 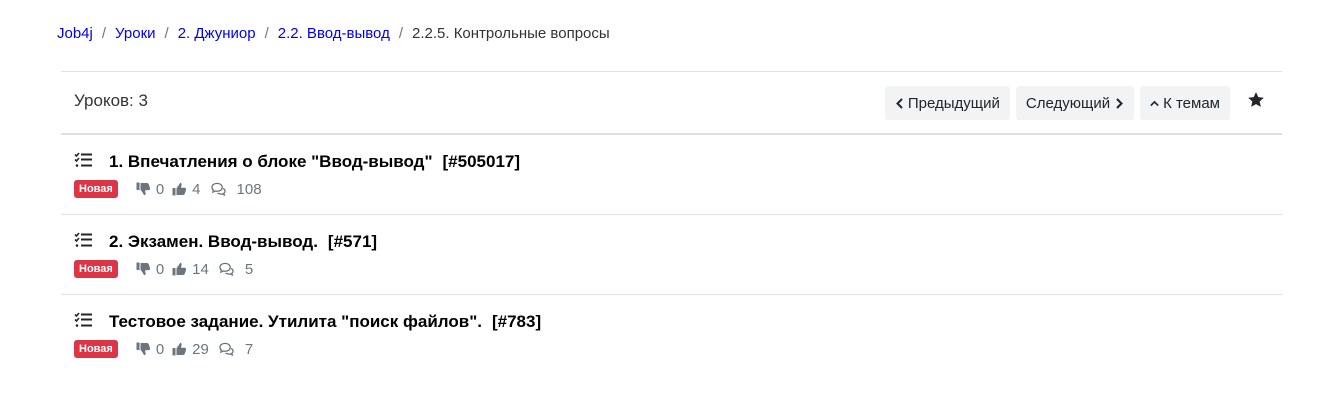 I want to click on lesson-title-link: 2. Экзамен. Ввод-вывод. [#571], so click(x=243, y=242).